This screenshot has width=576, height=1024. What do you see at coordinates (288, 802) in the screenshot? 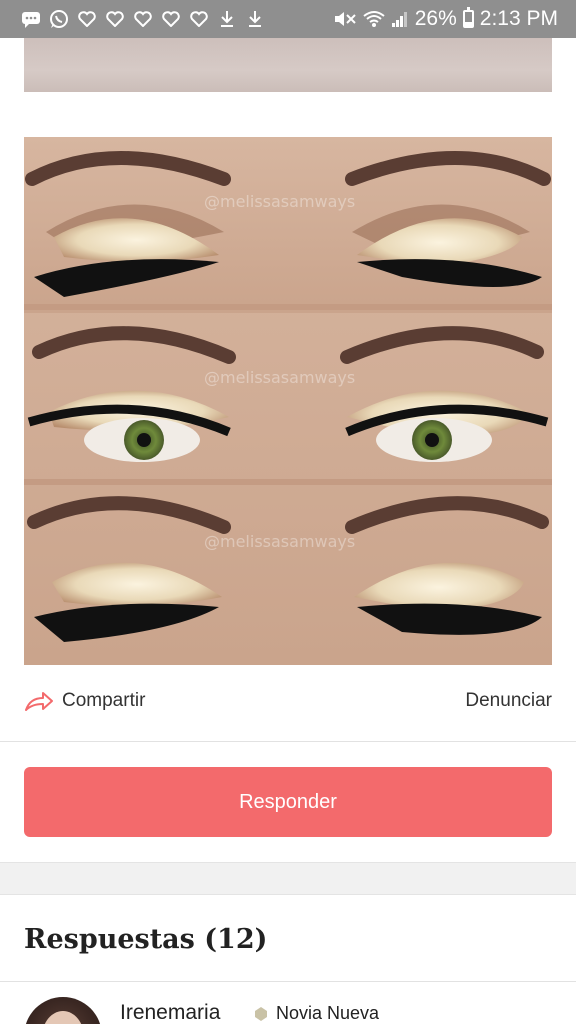
I see `reply-button: Responder` at bounding box center [288, 802].